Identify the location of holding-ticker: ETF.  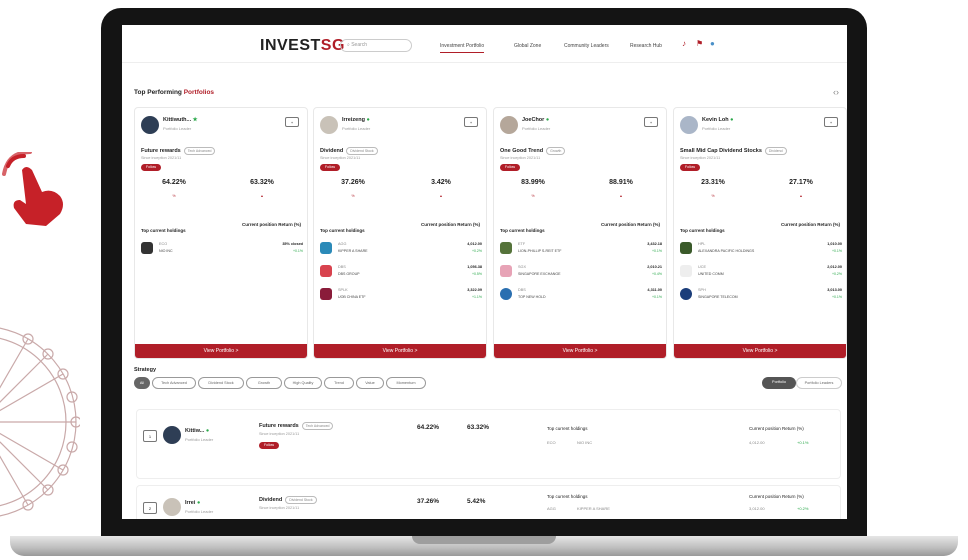
(522, 244).